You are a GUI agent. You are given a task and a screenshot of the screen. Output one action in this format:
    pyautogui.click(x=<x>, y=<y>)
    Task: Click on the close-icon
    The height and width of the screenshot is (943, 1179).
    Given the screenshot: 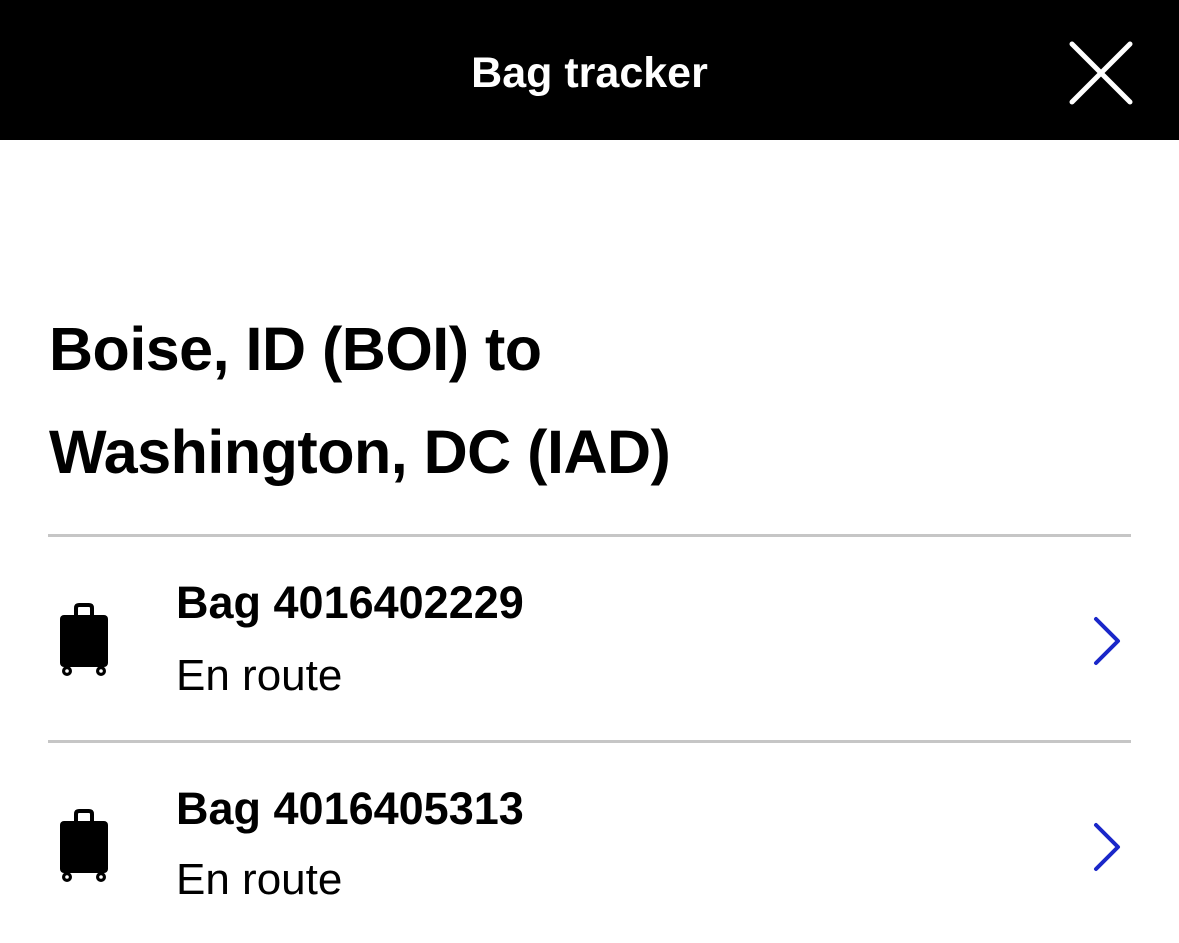 What is the action you would take?
    pyautogui.click(x=1101, y=73)
    